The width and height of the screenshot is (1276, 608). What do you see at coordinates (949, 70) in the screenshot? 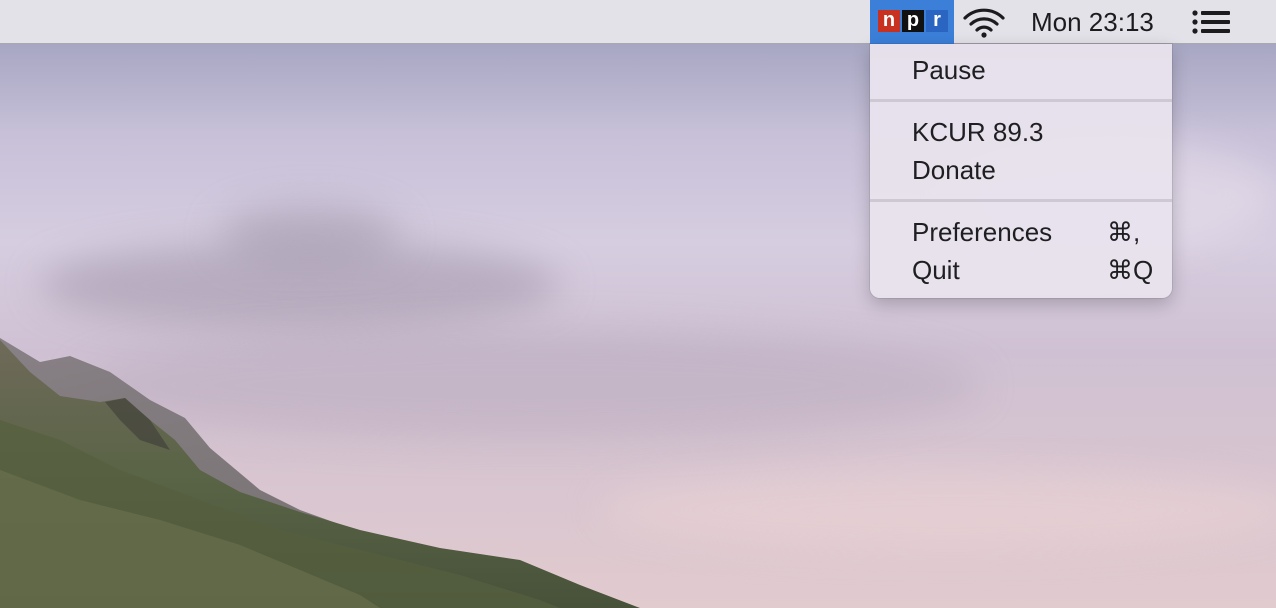
I see `menu-item-pause: Pause` at bounding box center [949, 70].